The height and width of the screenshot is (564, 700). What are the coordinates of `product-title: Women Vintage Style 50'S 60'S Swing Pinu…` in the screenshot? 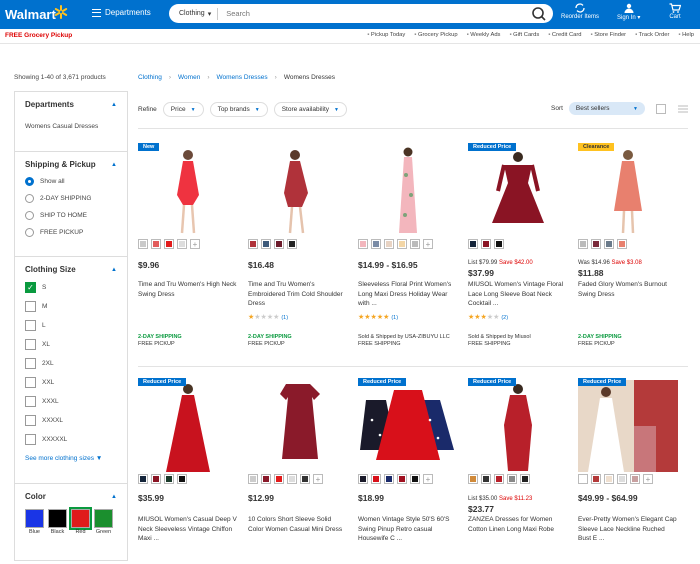 It's located at (408, 529).